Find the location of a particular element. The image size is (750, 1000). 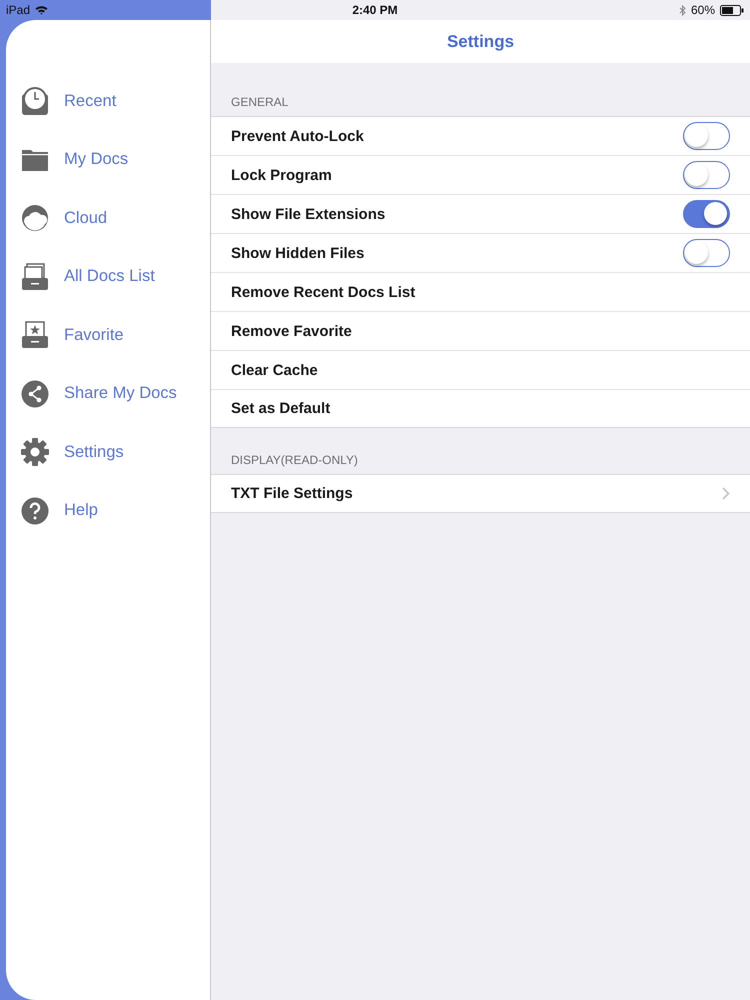

settings-row: Show Hidden Files is located at coordinates (480, 253).